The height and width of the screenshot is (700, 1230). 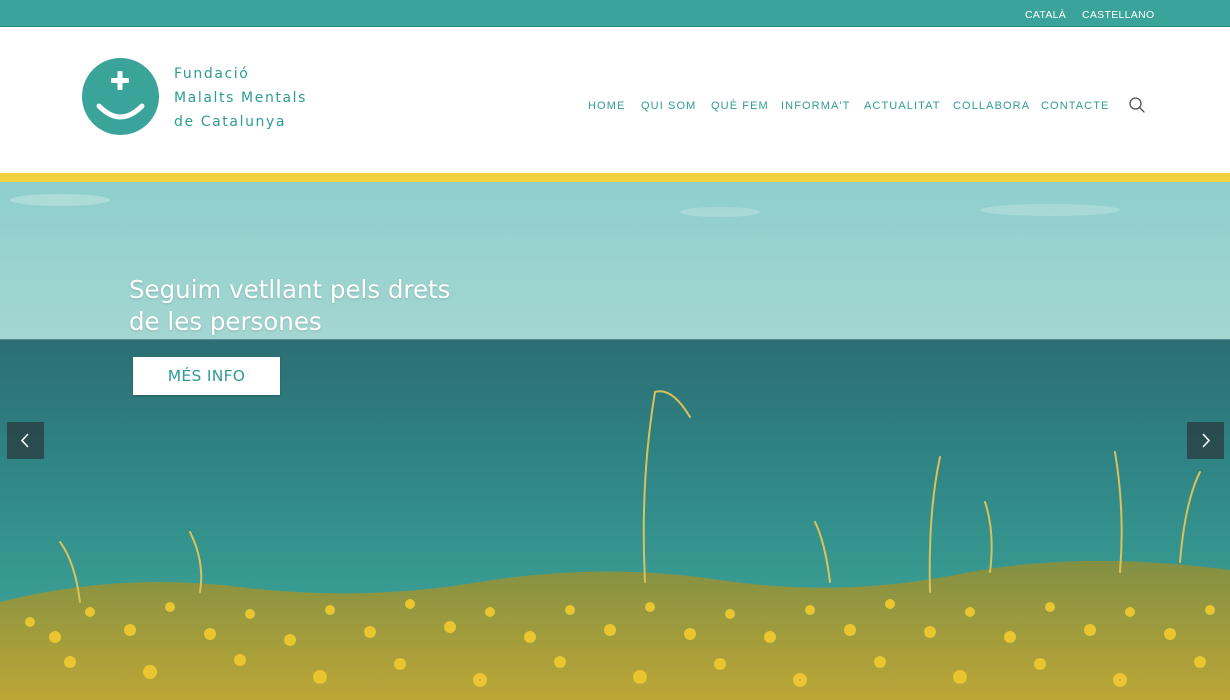 I want to click on hero-headline-line-2: de les persones, so click(x=225, y=321).